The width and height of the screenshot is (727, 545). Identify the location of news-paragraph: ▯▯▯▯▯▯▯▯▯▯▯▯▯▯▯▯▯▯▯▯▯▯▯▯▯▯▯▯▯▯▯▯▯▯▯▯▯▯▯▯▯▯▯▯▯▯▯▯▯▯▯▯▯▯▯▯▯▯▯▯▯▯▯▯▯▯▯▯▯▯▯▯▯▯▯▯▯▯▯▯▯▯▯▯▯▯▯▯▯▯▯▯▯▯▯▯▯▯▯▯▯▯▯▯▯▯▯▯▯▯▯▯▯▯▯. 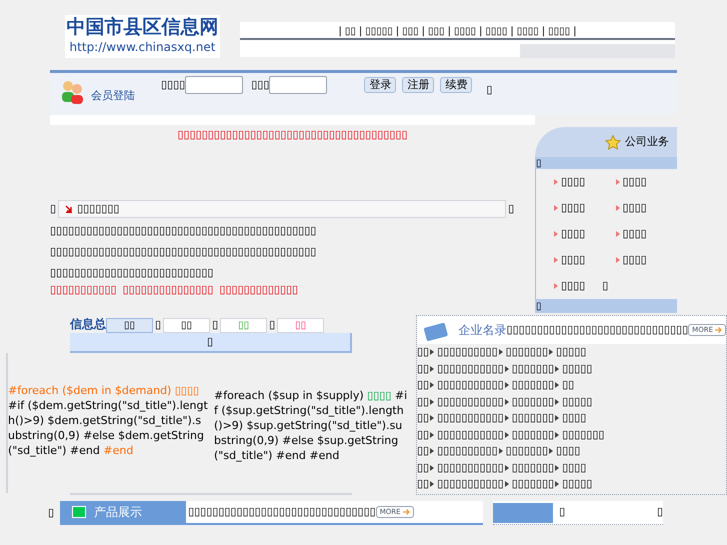
(184, 252).